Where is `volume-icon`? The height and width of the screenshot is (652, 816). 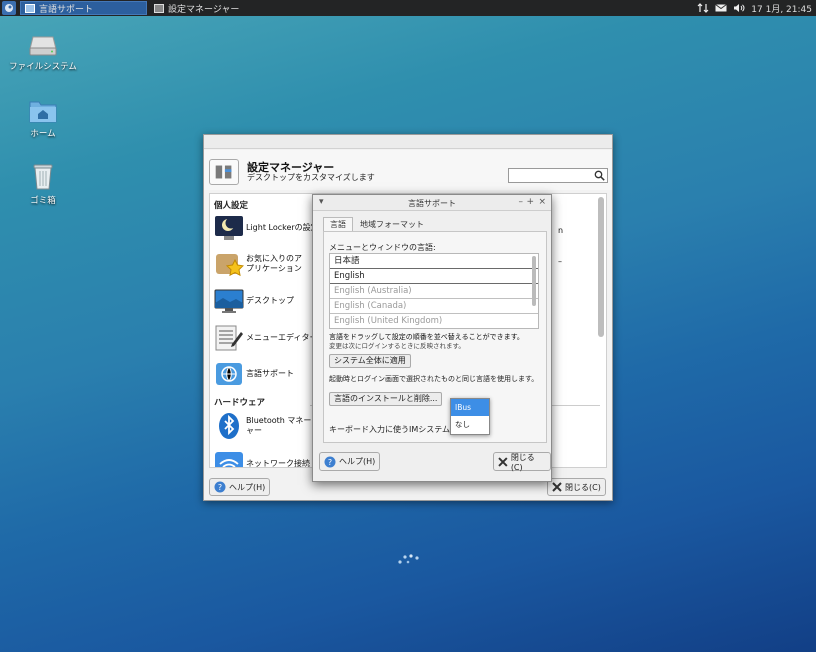
volume-icon is located at coordinates (739, 8).